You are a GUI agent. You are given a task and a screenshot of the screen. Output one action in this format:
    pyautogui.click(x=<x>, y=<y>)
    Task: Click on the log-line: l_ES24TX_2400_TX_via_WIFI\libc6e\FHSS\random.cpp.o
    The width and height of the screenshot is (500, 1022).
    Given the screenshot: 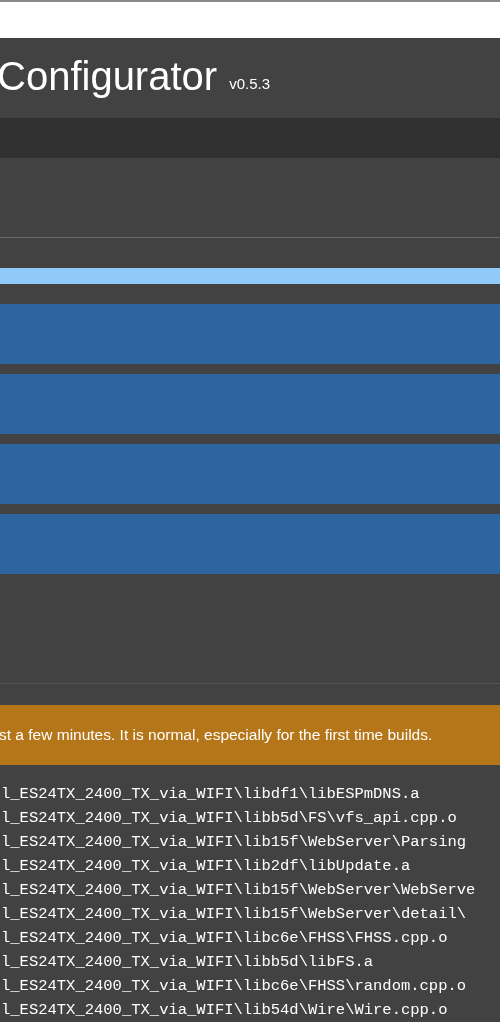 What is the action you would take?
    pyautogui.click(x=234, y=986)
    